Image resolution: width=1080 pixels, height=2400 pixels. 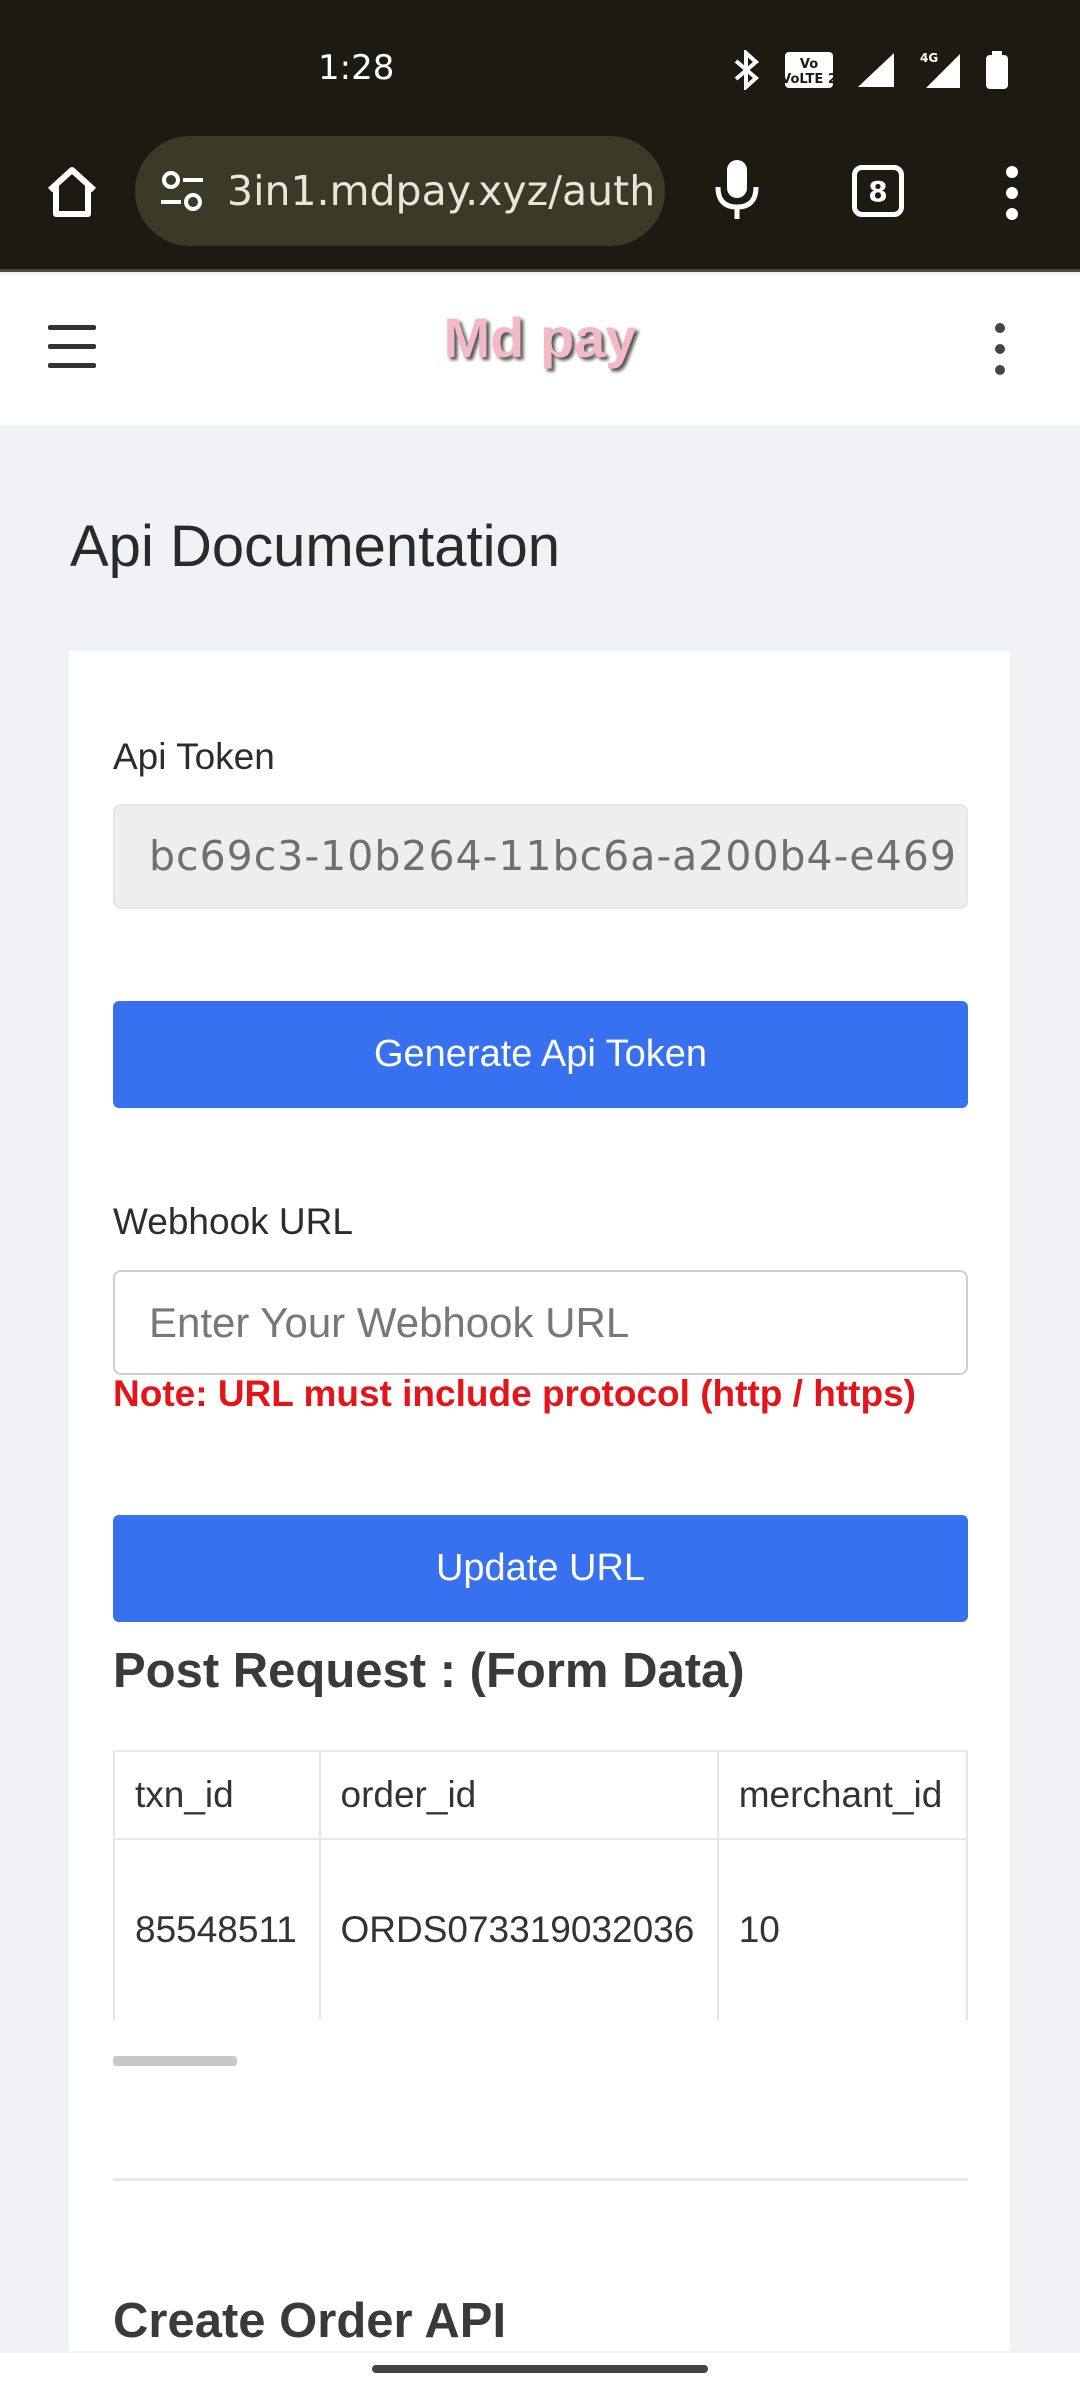 I want to click on browser-toolbar: 3in1.mdpay.xyz/auth 8, so click(x=540, y=203).